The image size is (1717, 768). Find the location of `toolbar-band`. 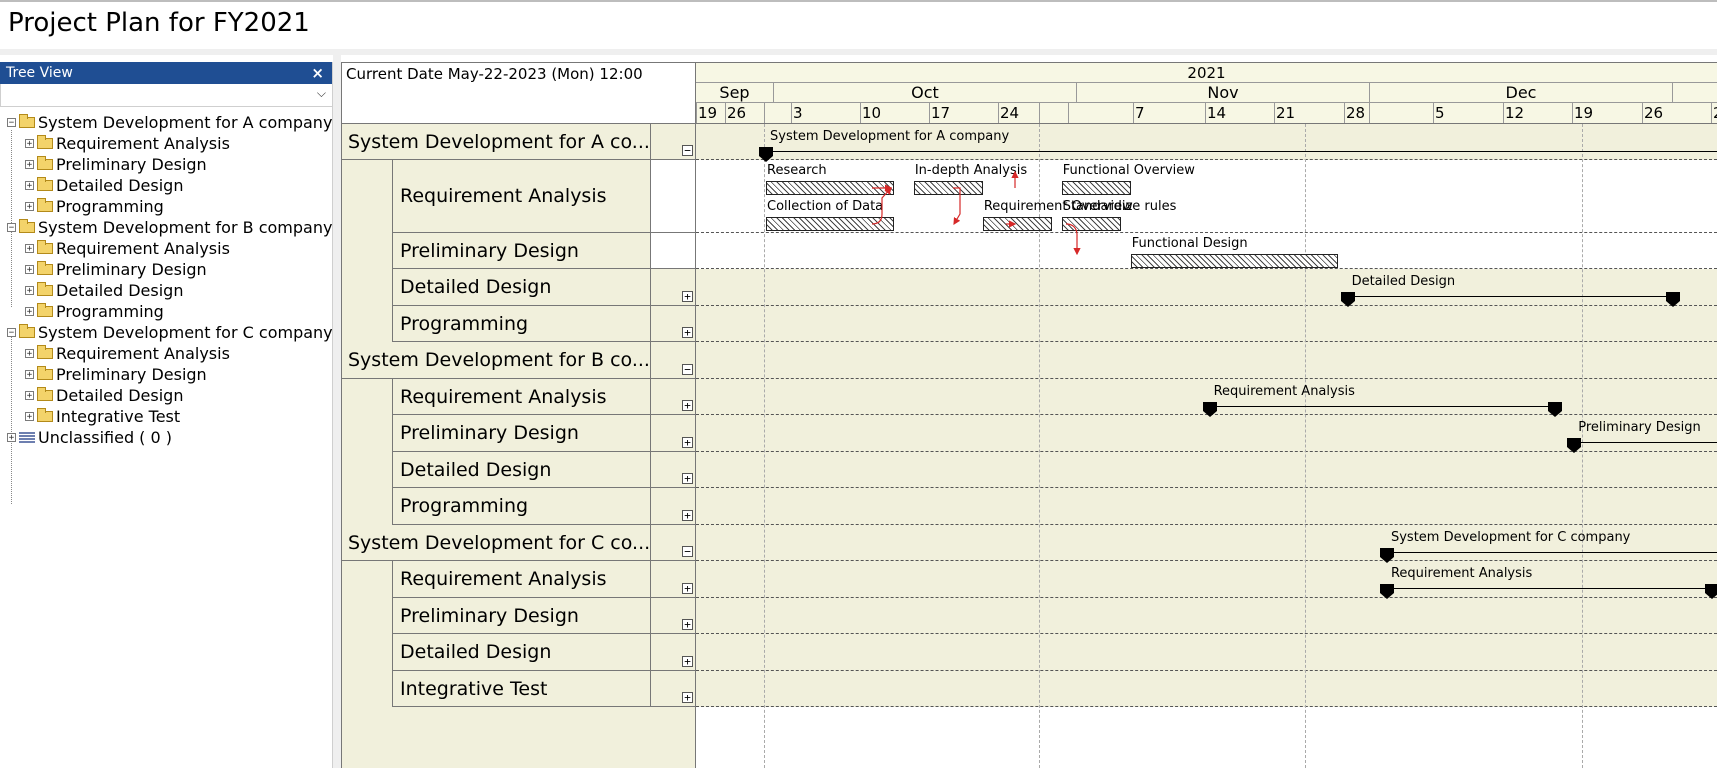

toolbar-band is located at coordinates (858, 52).